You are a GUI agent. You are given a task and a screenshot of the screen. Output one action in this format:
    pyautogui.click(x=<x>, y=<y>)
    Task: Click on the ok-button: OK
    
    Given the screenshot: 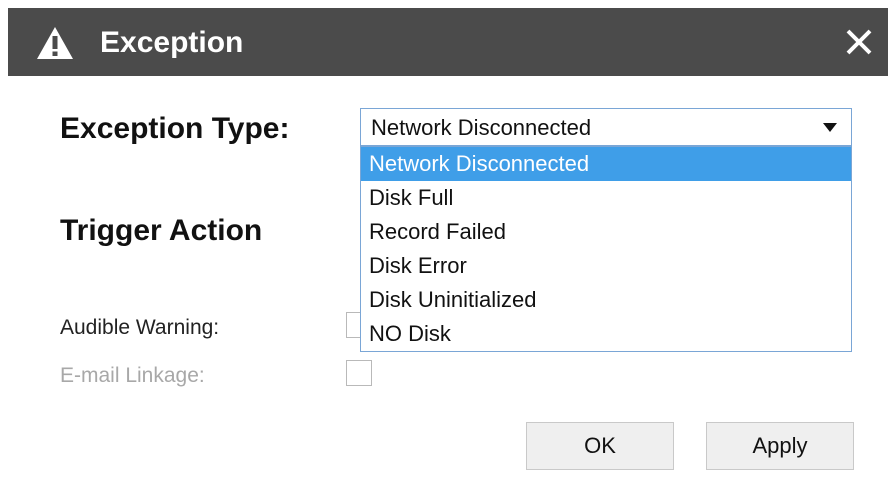 What is the action you would take?
    pyautogui.click(x=600, y=446)
    